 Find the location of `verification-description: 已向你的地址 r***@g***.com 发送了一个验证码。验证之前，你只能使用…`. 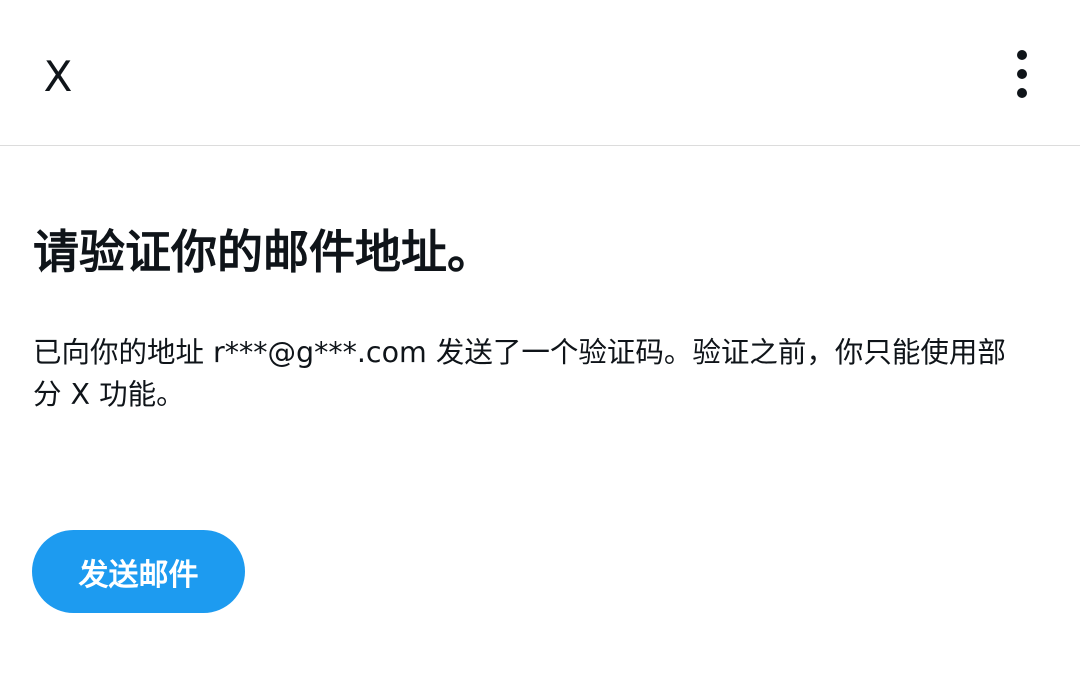

verification-description: 已向你的地址 r***@g***.com 发送了一个验证码。验证之前，你只能使用… is located at coordinates (519, 373).